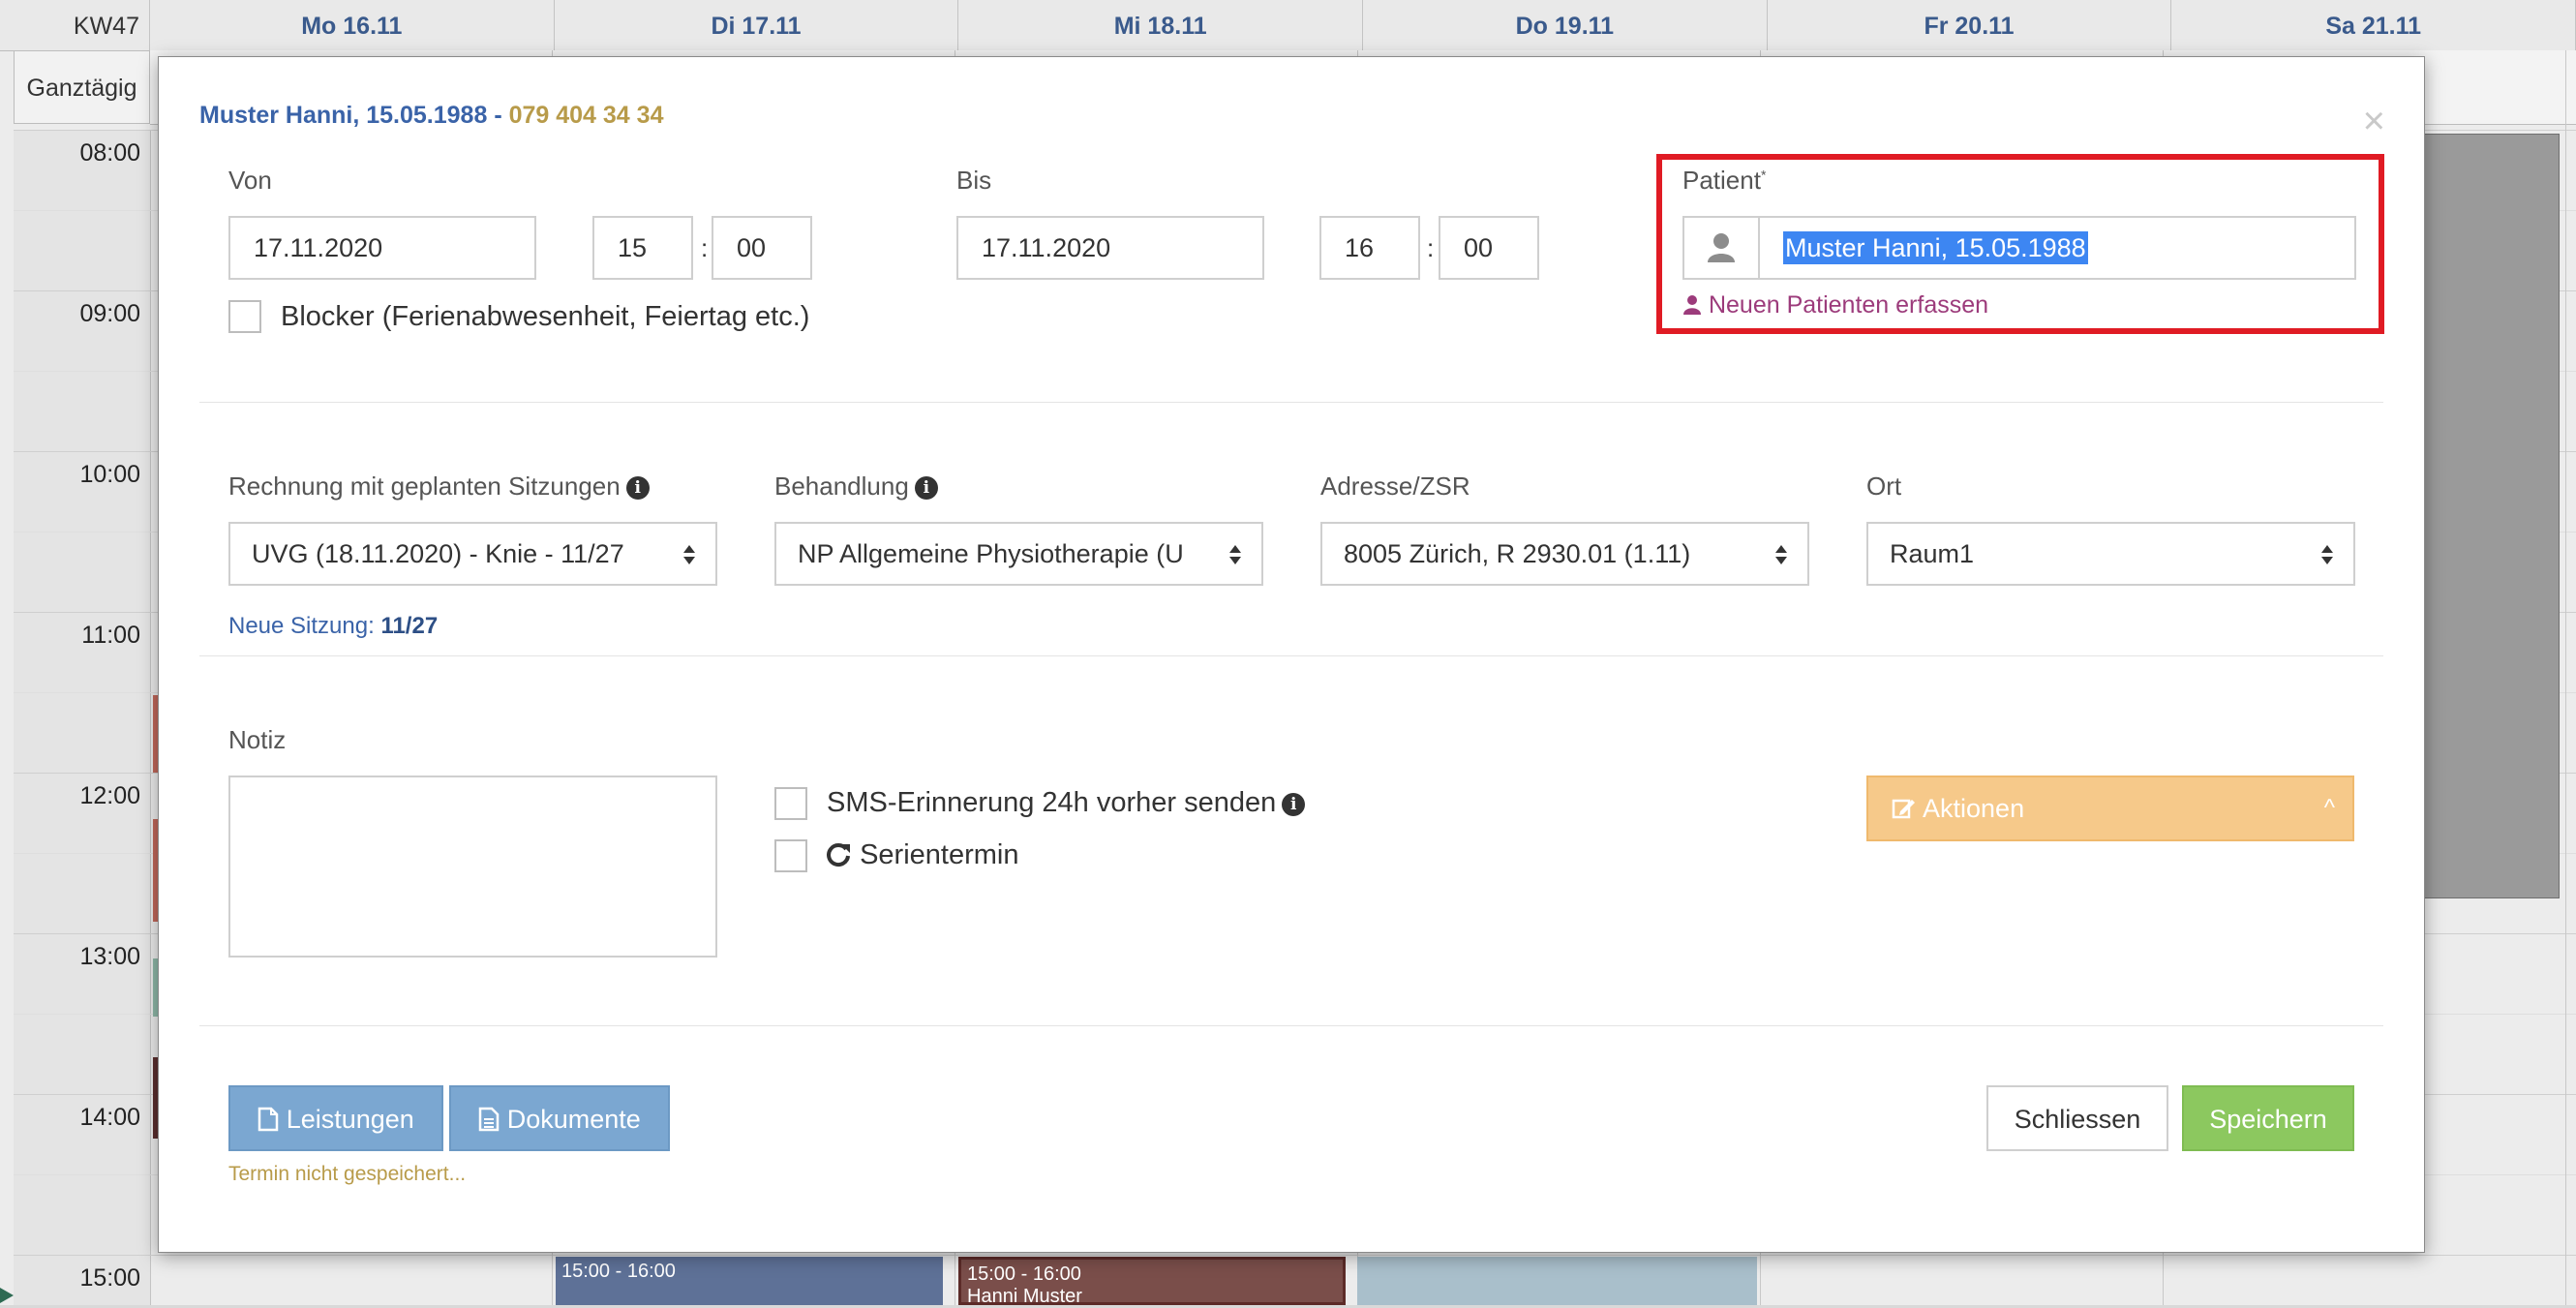  What do you see at coordinates (2565, 677) in the screenshot?
I see `day-divider` at bounding box center [2565, 677].